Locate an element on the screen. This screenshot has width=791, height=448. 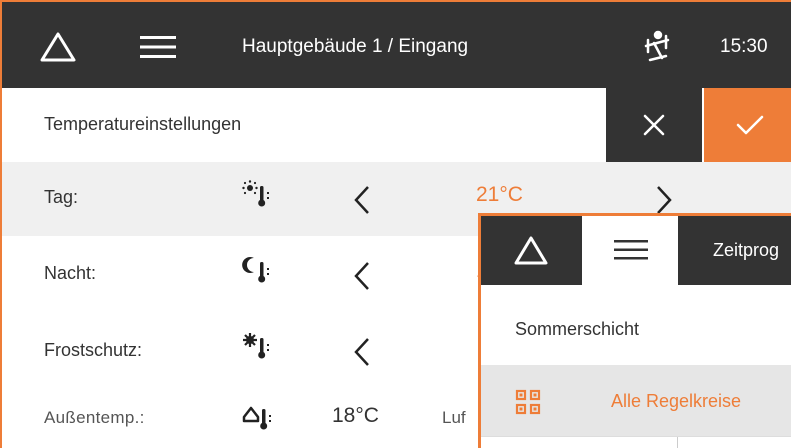
page-title: Hauptgebäude 1 / Eingang is located at coordinates (355, 46).